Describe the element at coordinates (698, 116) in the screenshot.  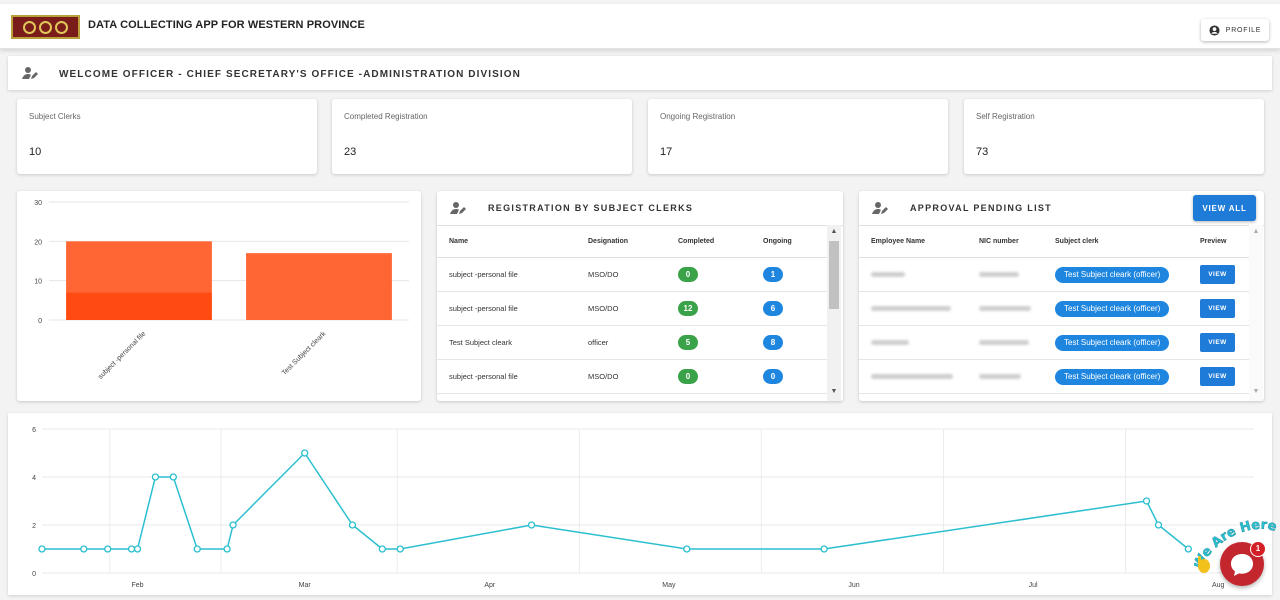
I see `stat-label: Ongoing Registration` at that location.